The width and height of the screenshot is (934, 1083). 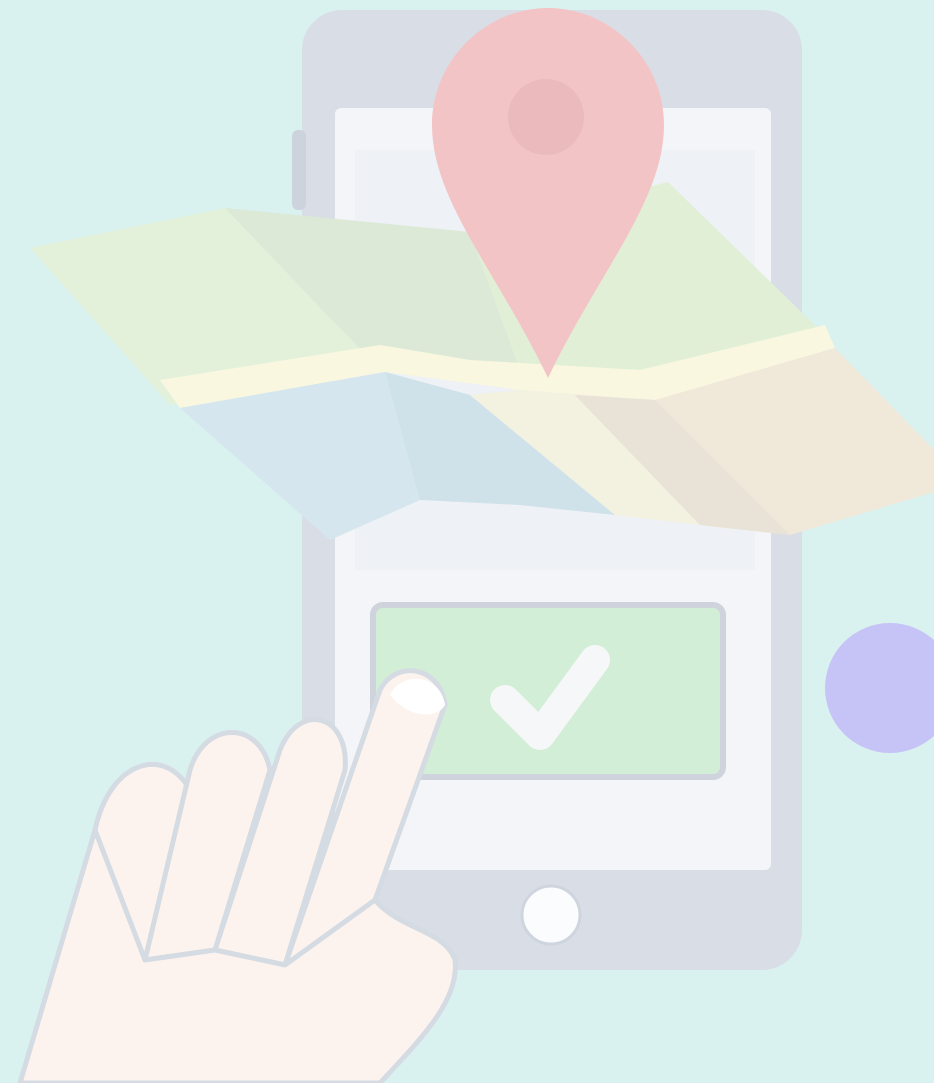 I want to click on home-button, so click(x=551, y=915).